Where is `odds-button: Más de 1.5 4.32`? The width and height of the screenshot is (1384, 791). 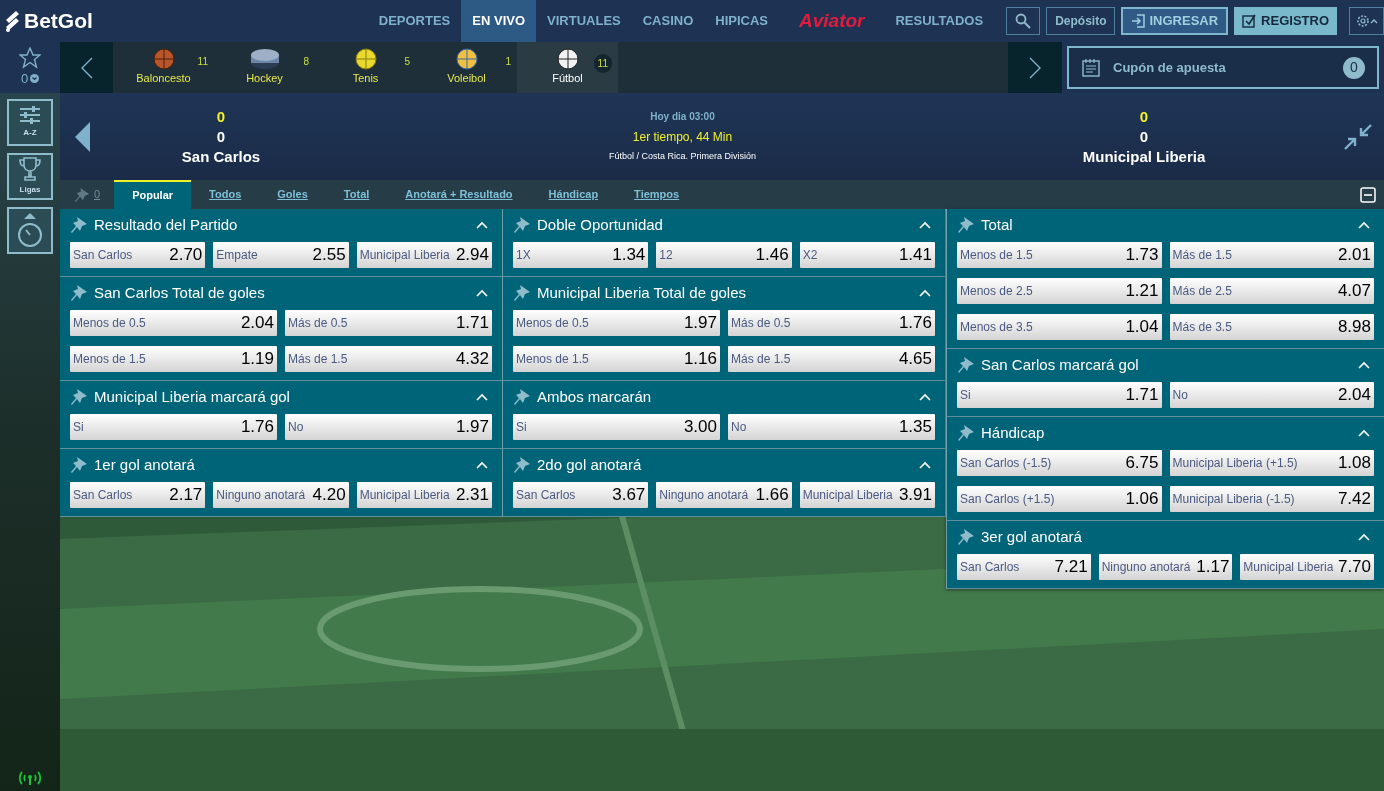
odds-button: Más de 1.5 4.32 is located at coordinates (388, 359).